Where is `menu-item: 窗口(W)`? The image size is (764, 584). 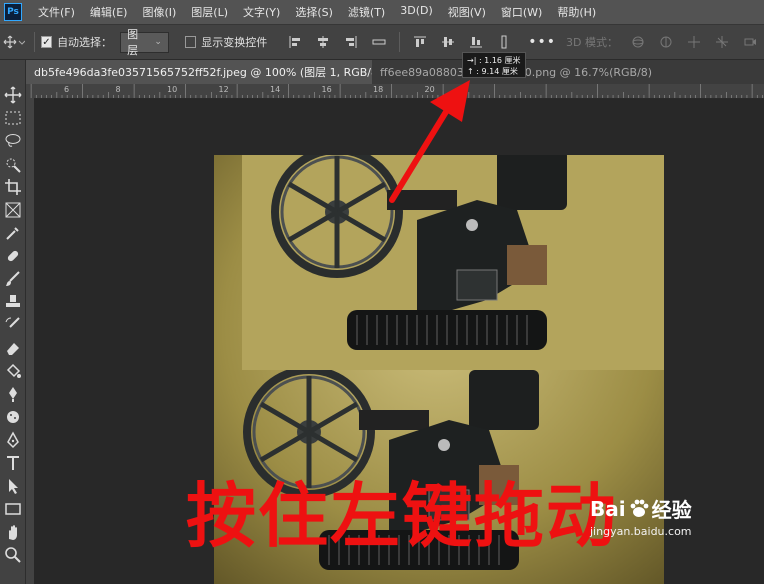 menu-item: 窗口(W) is located at coordinates (521, 12).